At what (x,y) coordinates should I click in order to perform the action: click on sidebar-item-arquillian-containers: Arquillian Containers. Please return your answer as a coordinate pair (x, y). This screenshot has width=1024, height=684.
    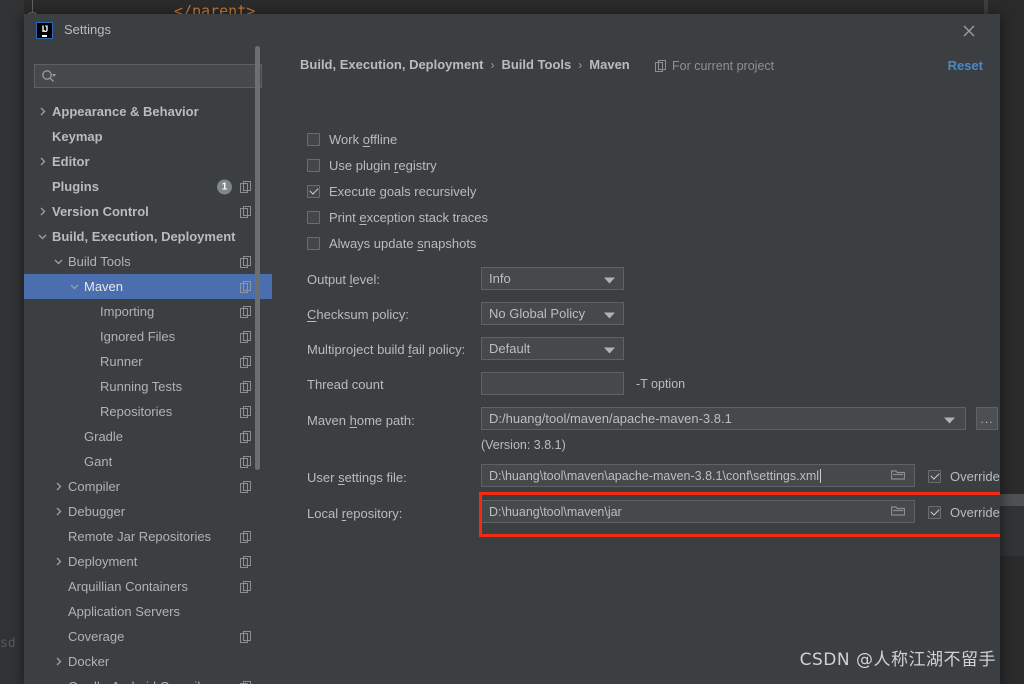
    Looking at the image, I should click on (148, 586).